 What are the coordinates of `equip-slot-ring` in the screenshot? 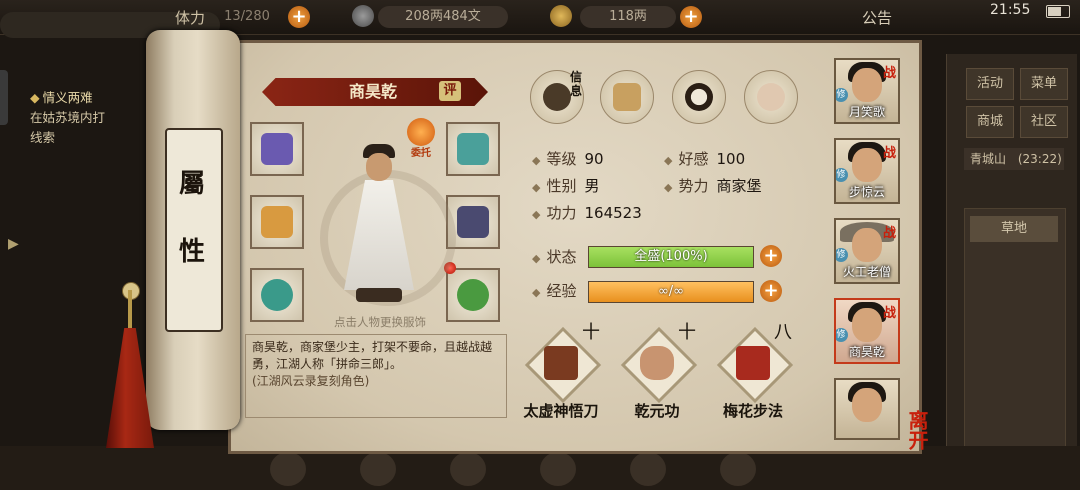 It's located at (277, 295).